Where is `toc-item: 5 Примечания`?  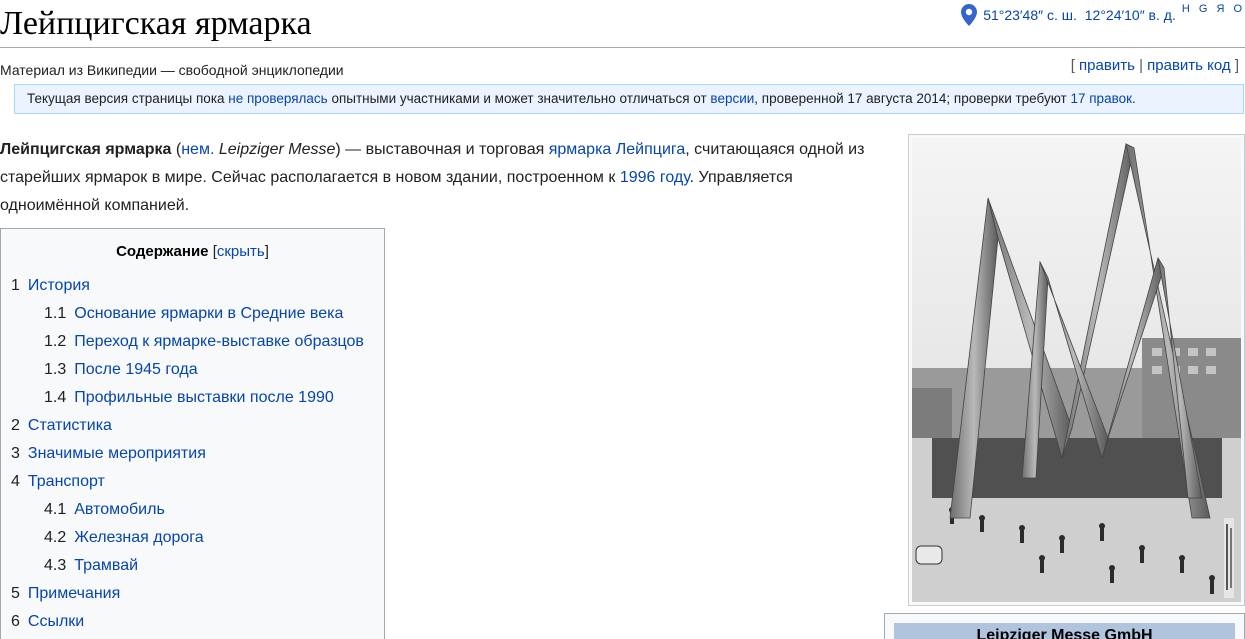 toc-item: 5 Примечания is located at coordinates (192, 594).